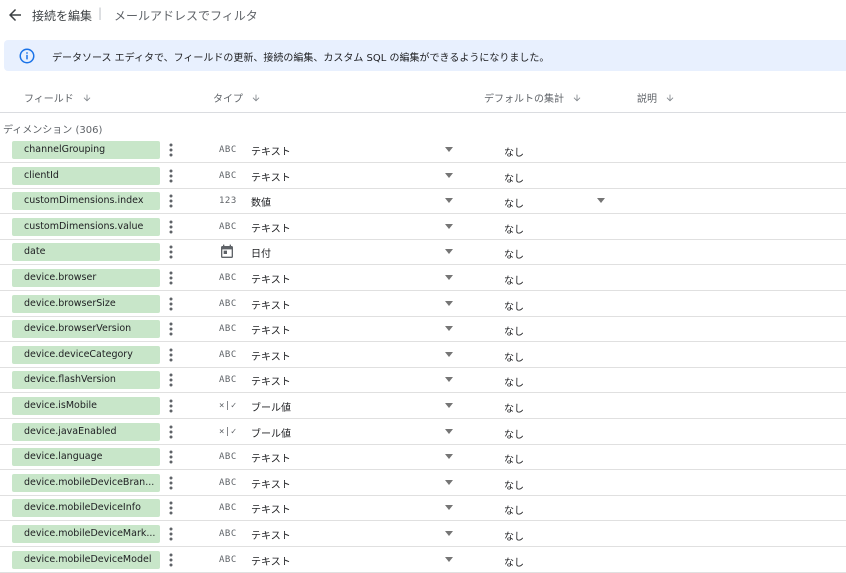 The height and width of the screenshot is (573, 846). I want to click on column-header-type: タイプ, so click(237, 97).